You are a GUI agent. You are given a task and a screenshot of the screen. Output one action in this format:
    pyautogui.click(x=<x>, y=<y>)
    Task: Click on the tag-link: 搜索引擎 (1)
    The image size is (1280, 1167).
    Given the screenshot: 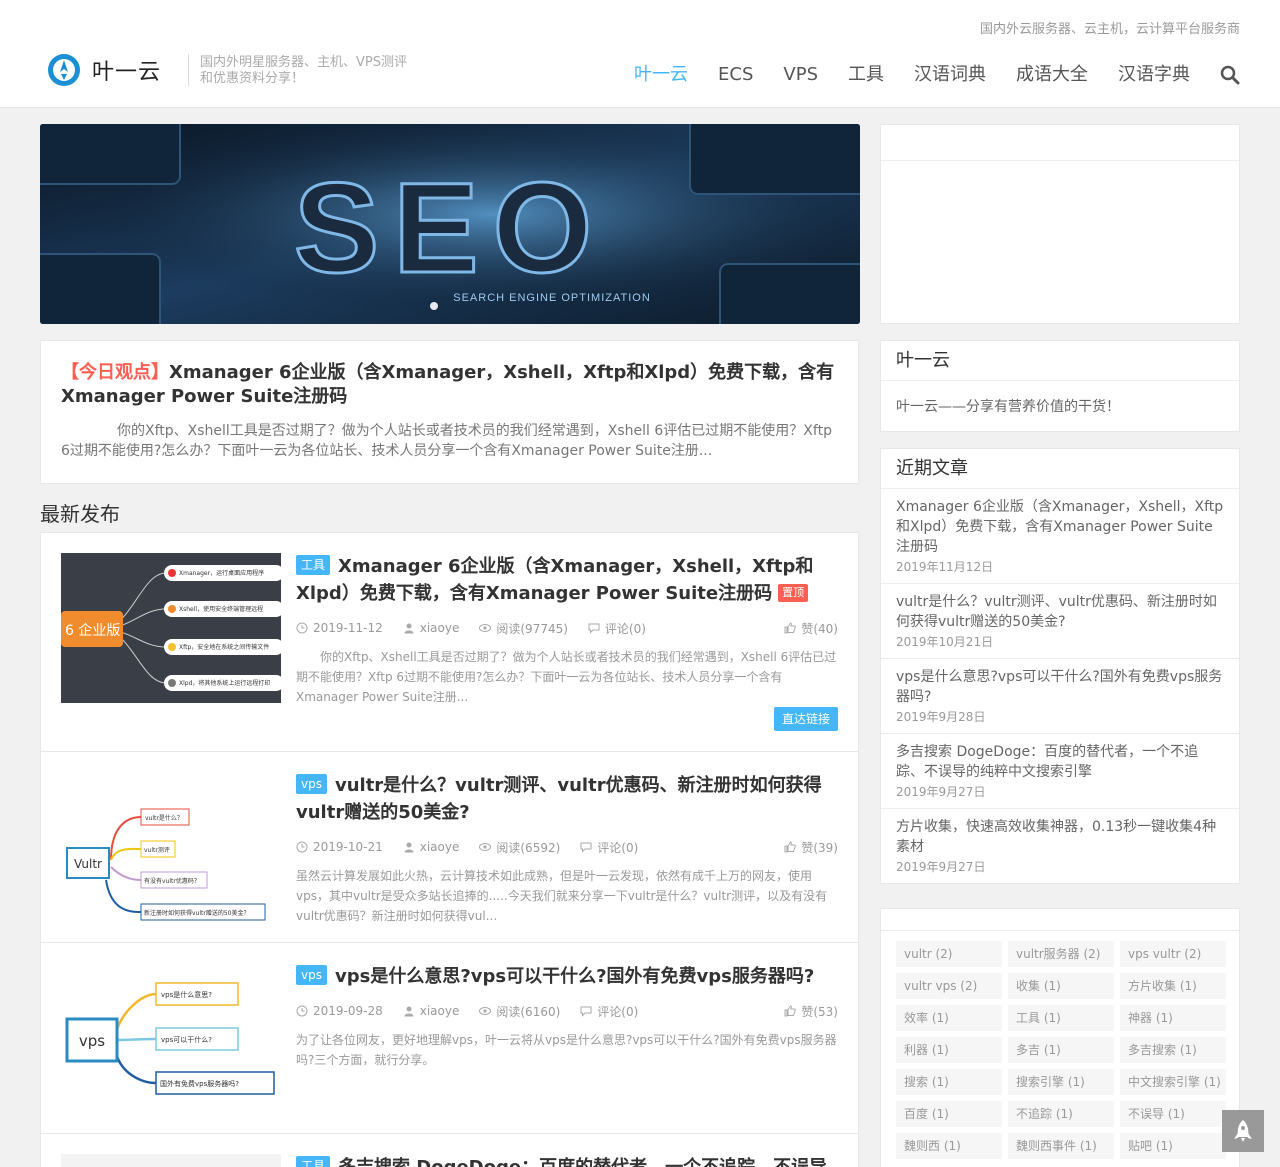 What is the action you would take?
    pyautogui.click(x=1061, y=1082)
    